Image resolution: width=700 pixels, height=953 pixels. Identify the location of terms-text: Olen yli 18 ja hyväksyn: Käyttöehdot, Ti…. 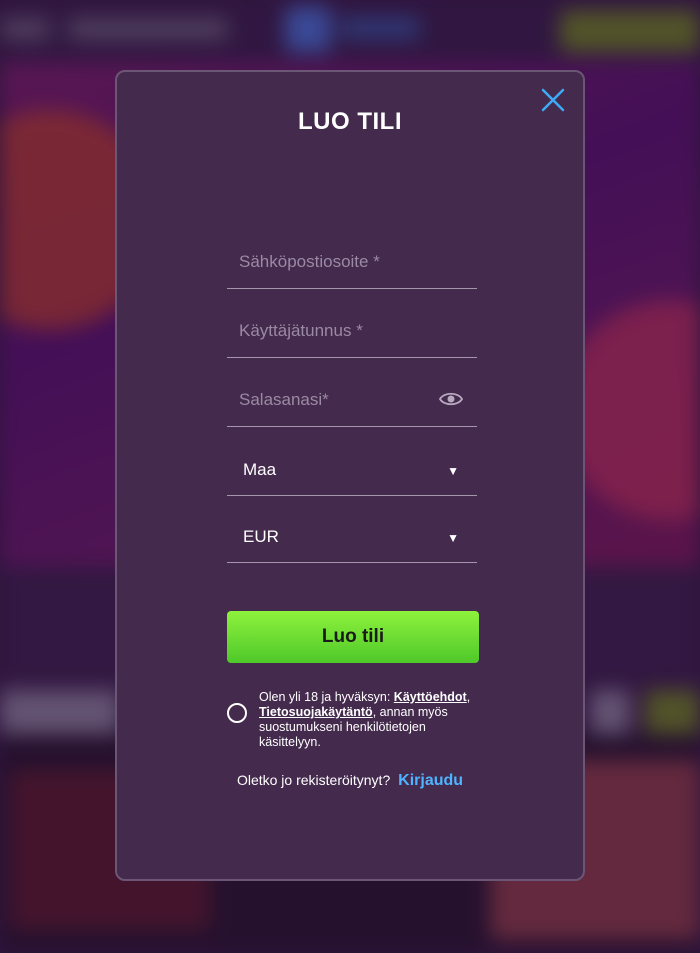
(369, 720).